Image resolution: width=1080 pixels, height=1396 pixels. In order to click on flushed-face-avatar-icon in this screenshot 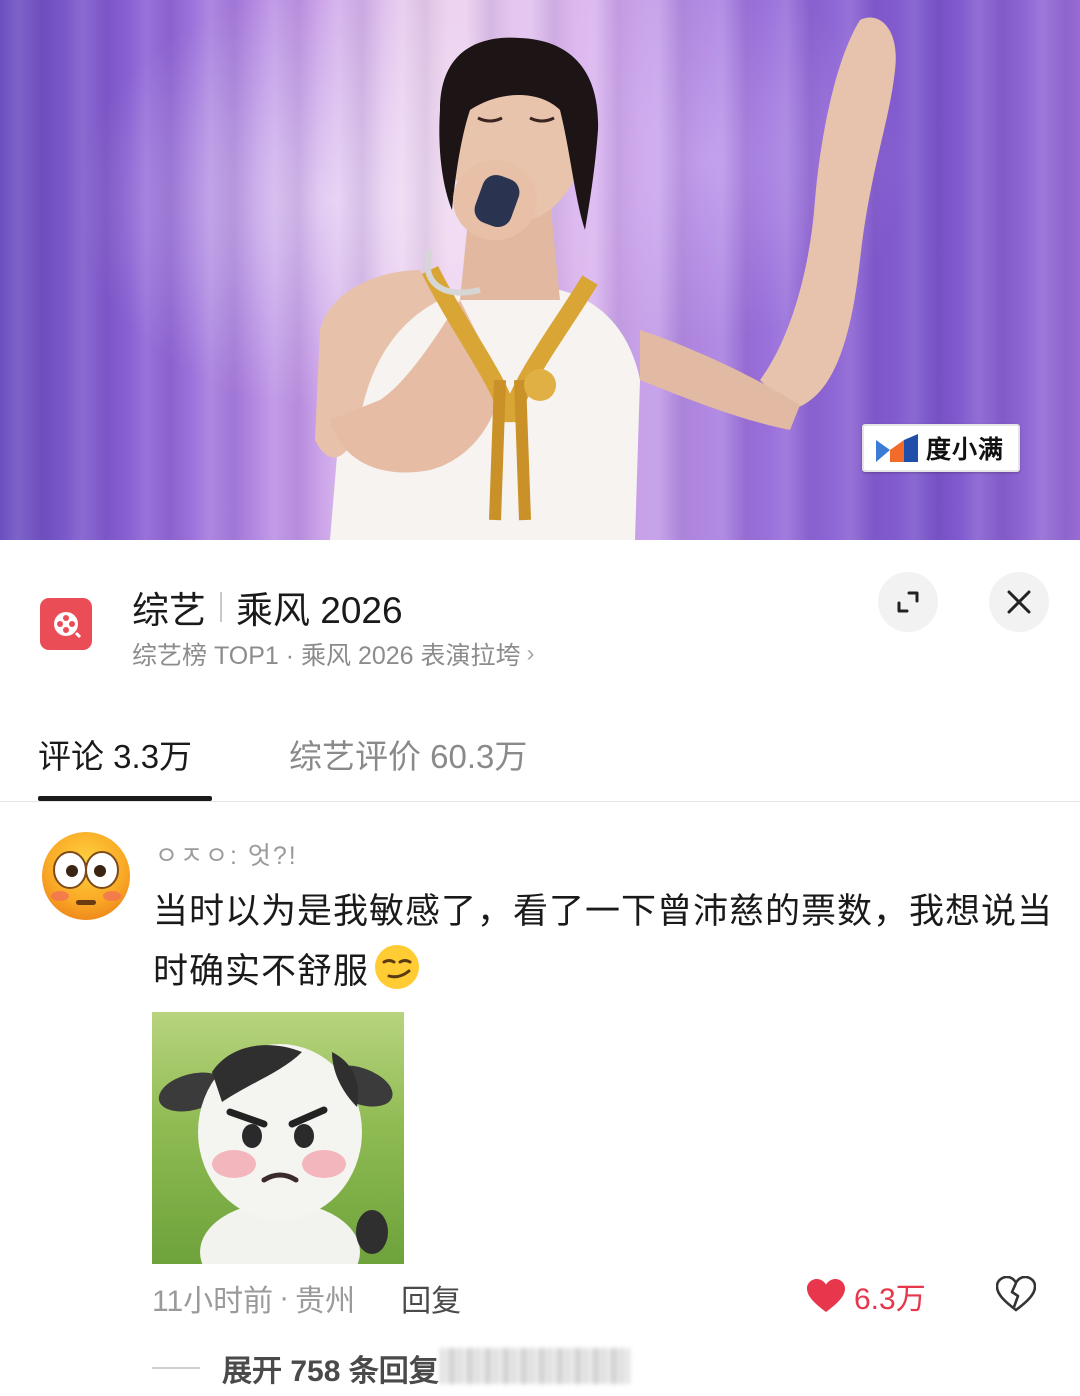, I will do `click(86, 876)`.